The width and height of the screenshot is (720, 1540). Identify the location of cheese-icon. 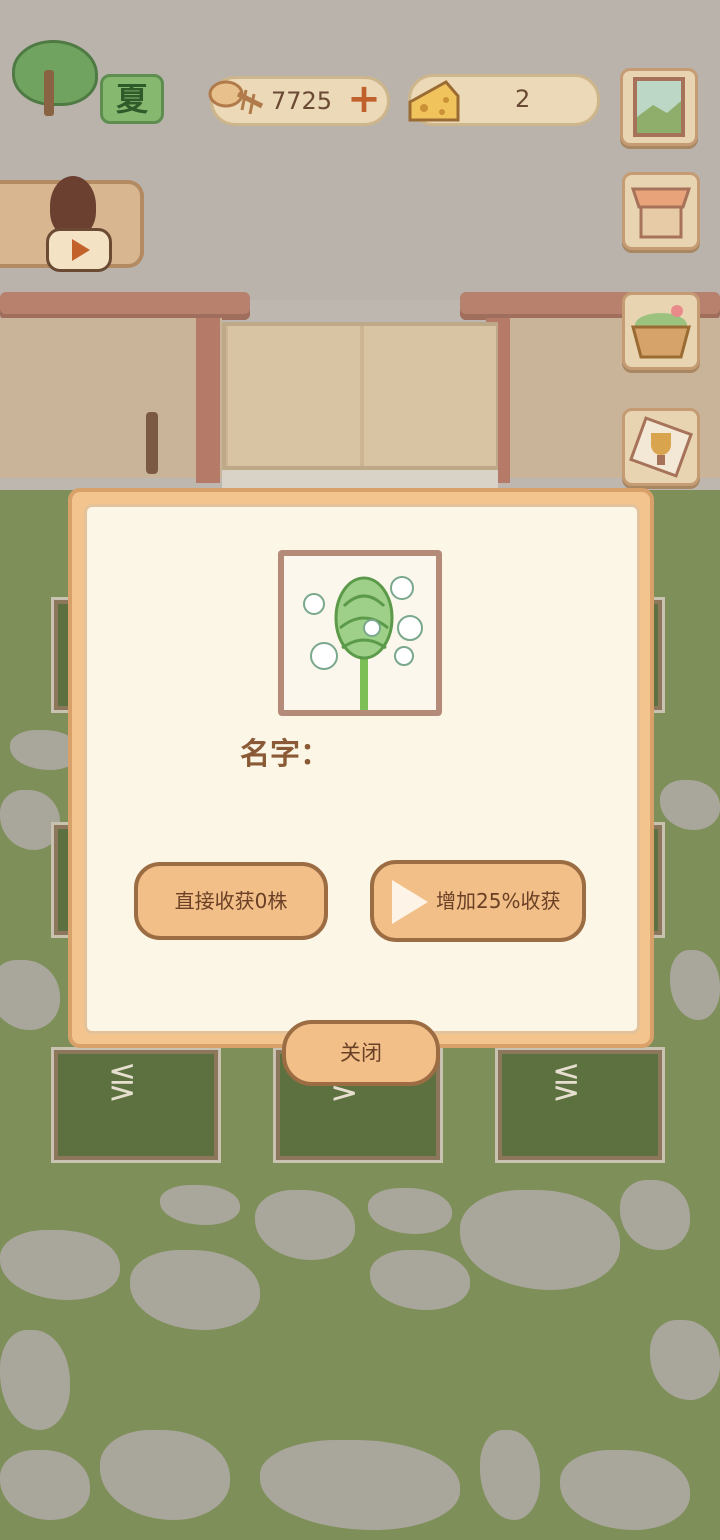
(434, 100).